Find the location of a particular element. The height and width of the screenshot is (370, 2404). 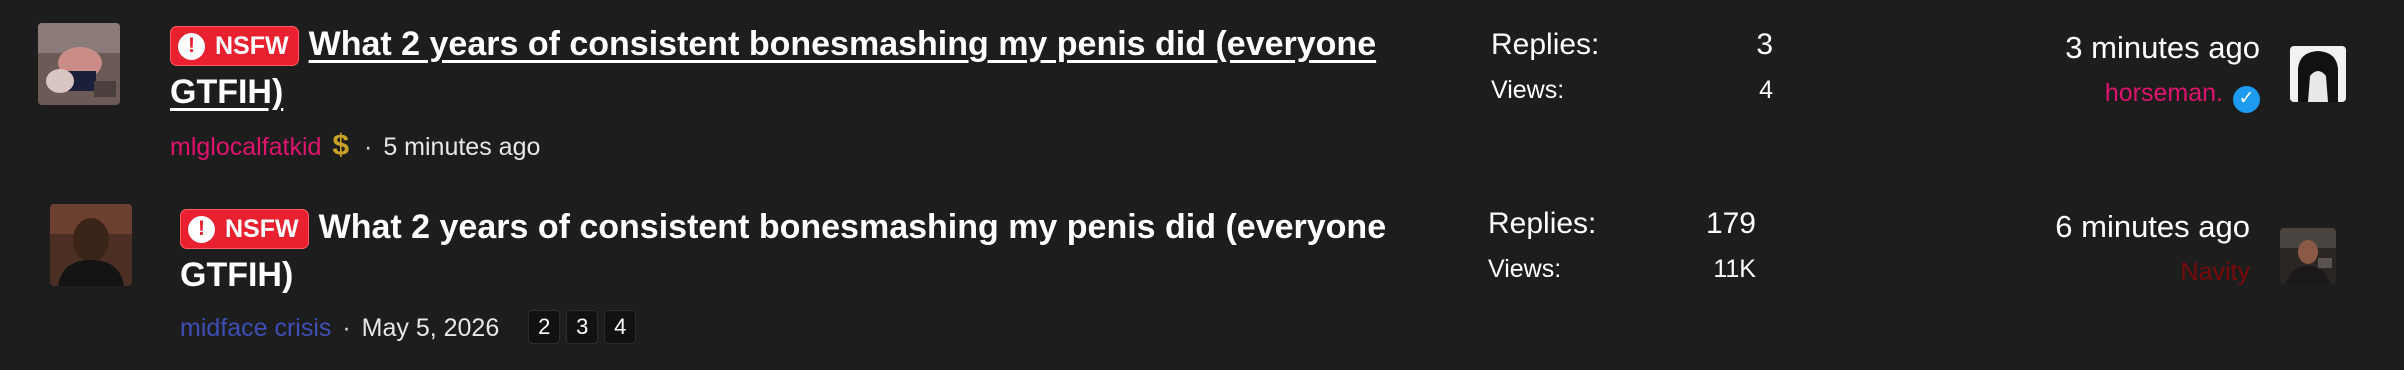

page-jump-links: 2 3 4 is located at coordinates (582, 327).